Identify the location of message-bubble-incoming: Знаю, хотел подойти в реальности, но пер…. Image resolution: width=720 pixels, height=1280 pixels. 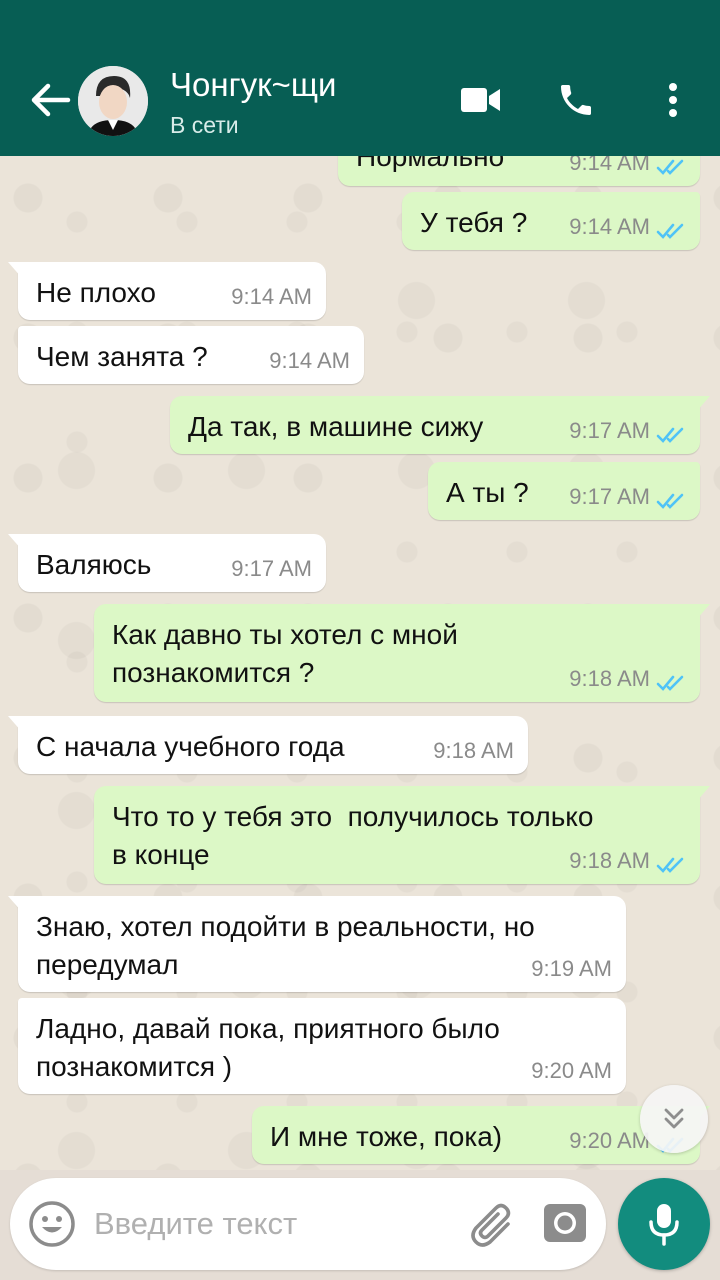
(317, 944).